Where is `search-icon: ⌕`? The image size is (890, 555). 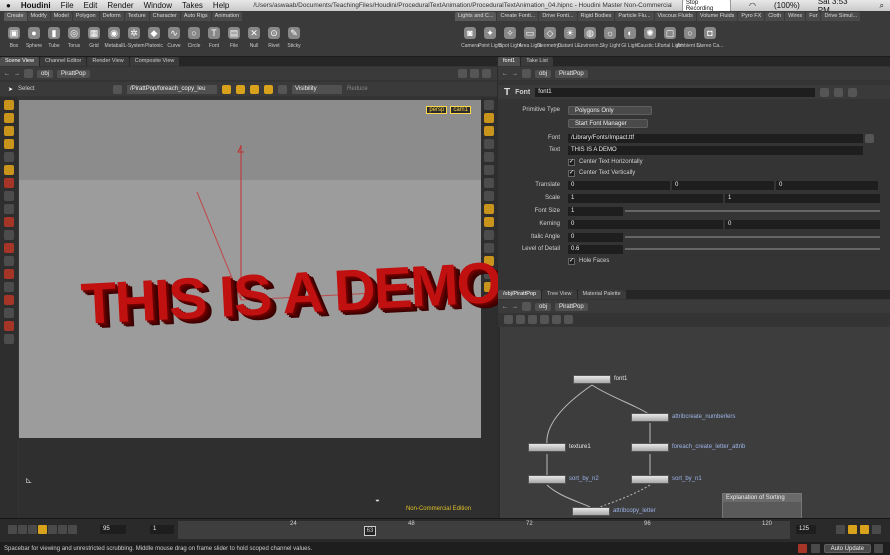
search-icon: ⌕ is located at coordinates (882, 6).